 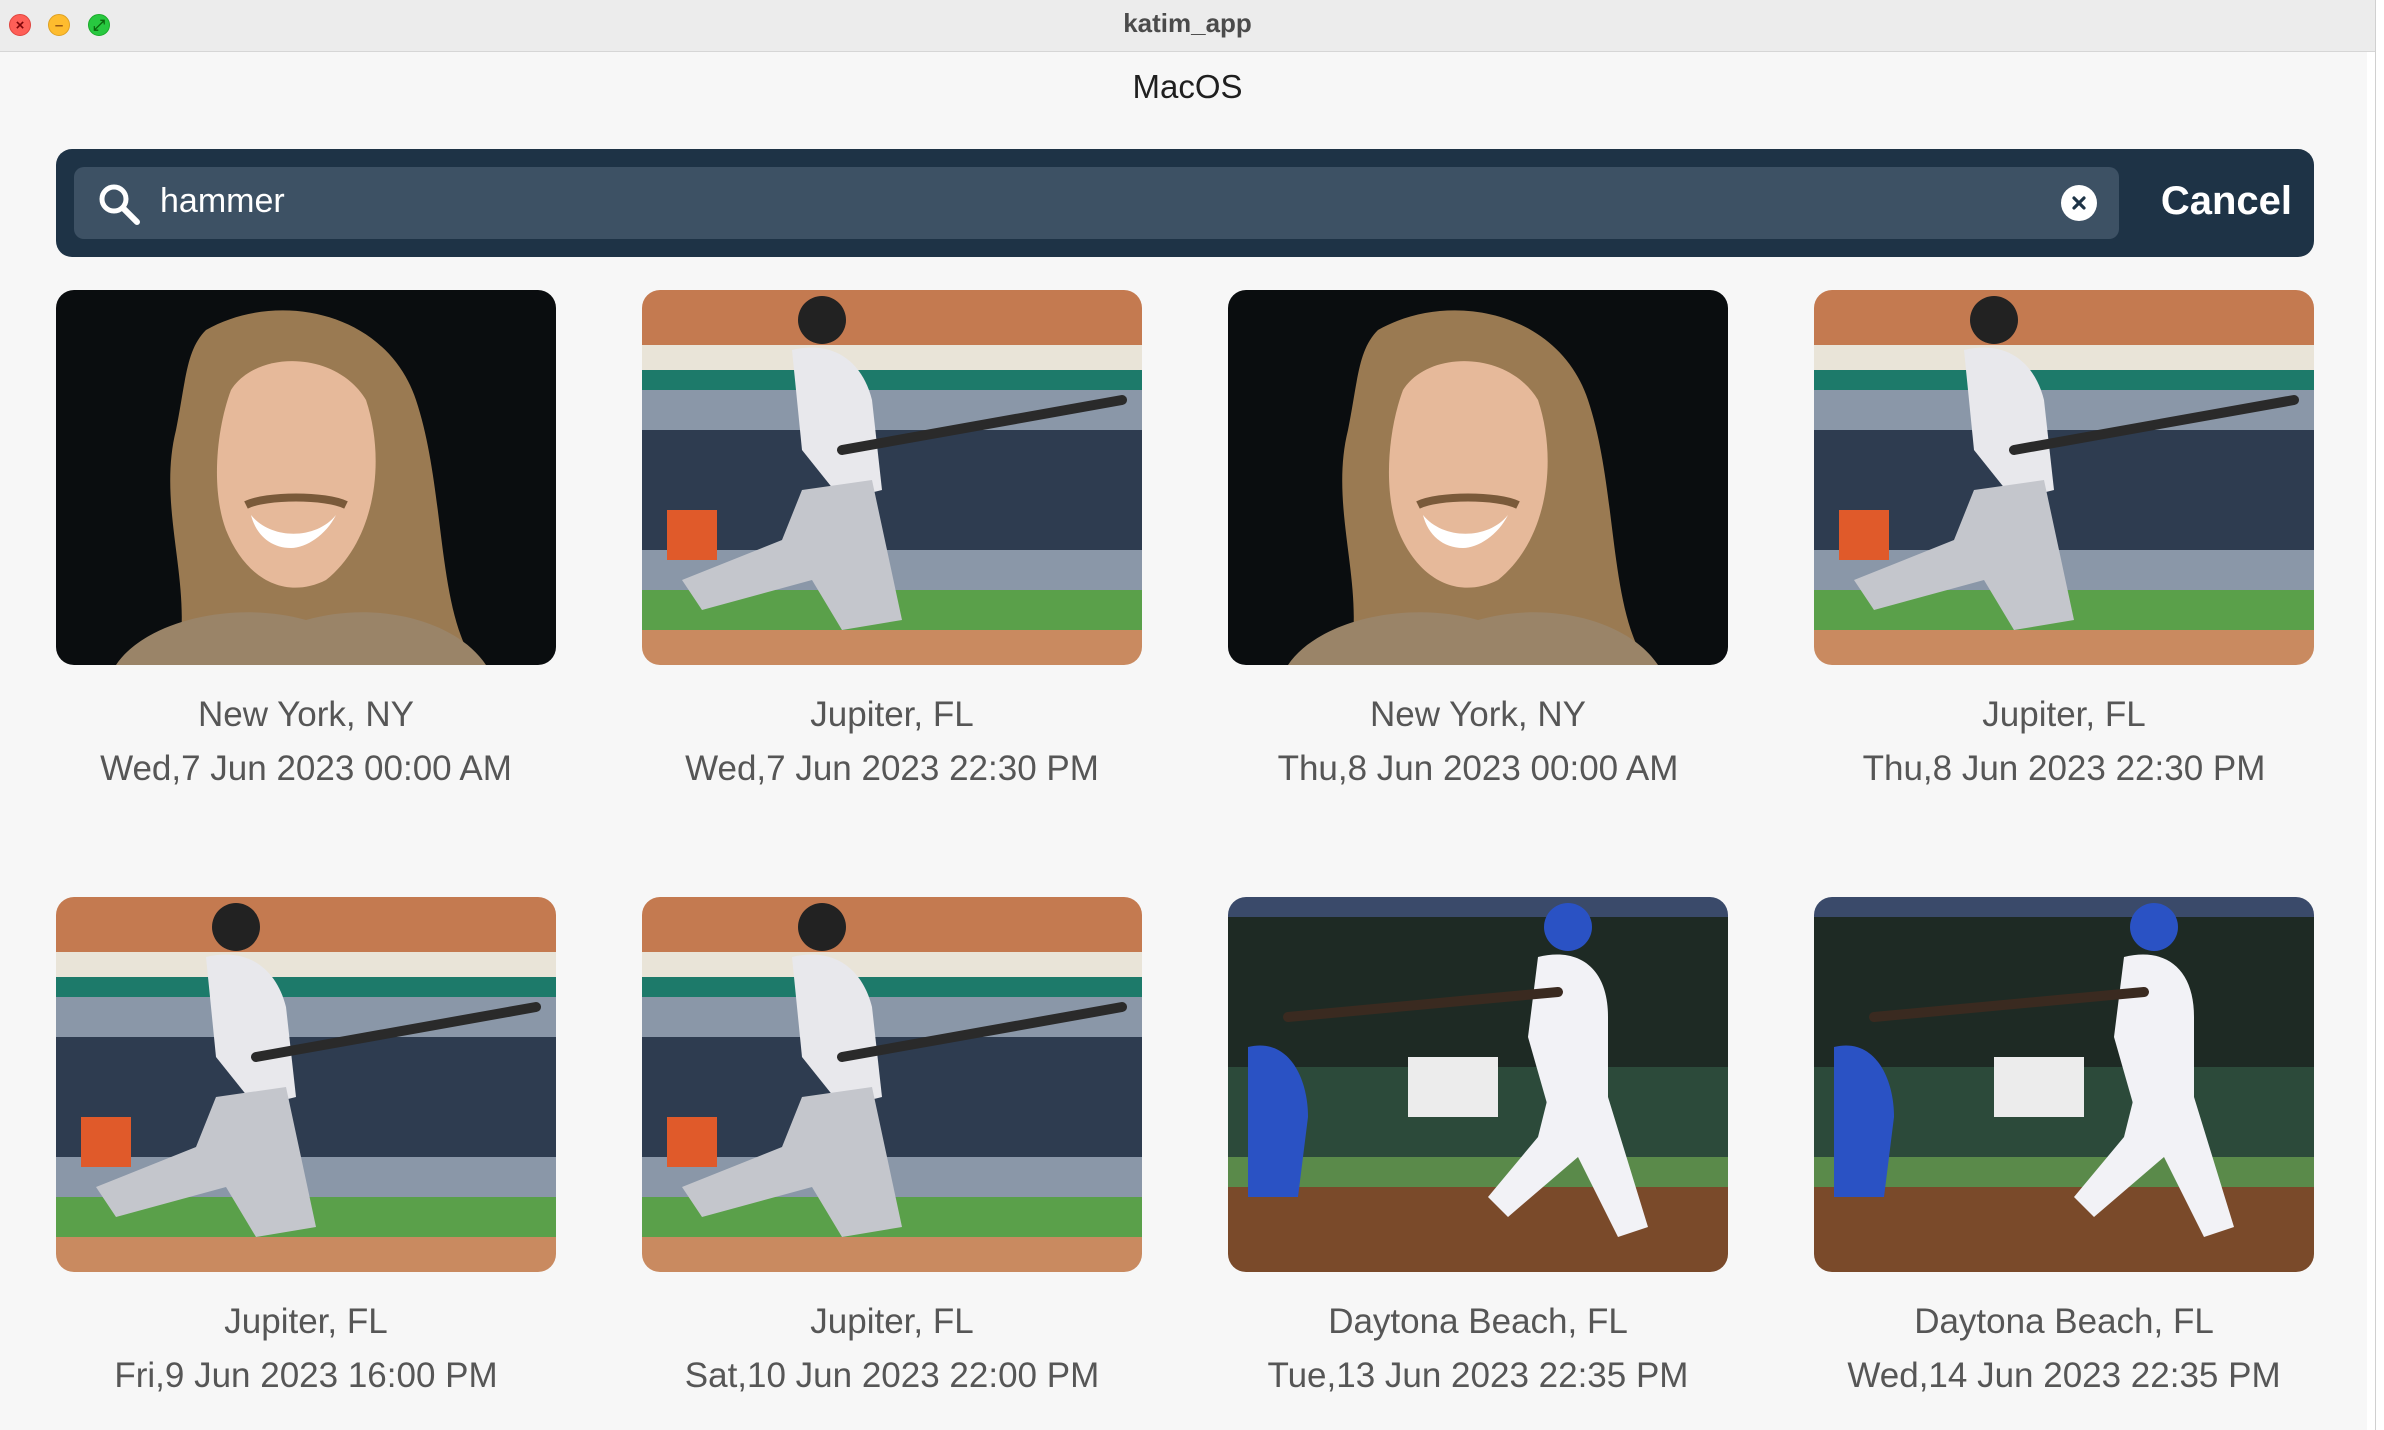 I want to click on result-card: Jupiter, FL Sat,10 Jun 2023 22:00 PM, so click(x=892, y=1146).